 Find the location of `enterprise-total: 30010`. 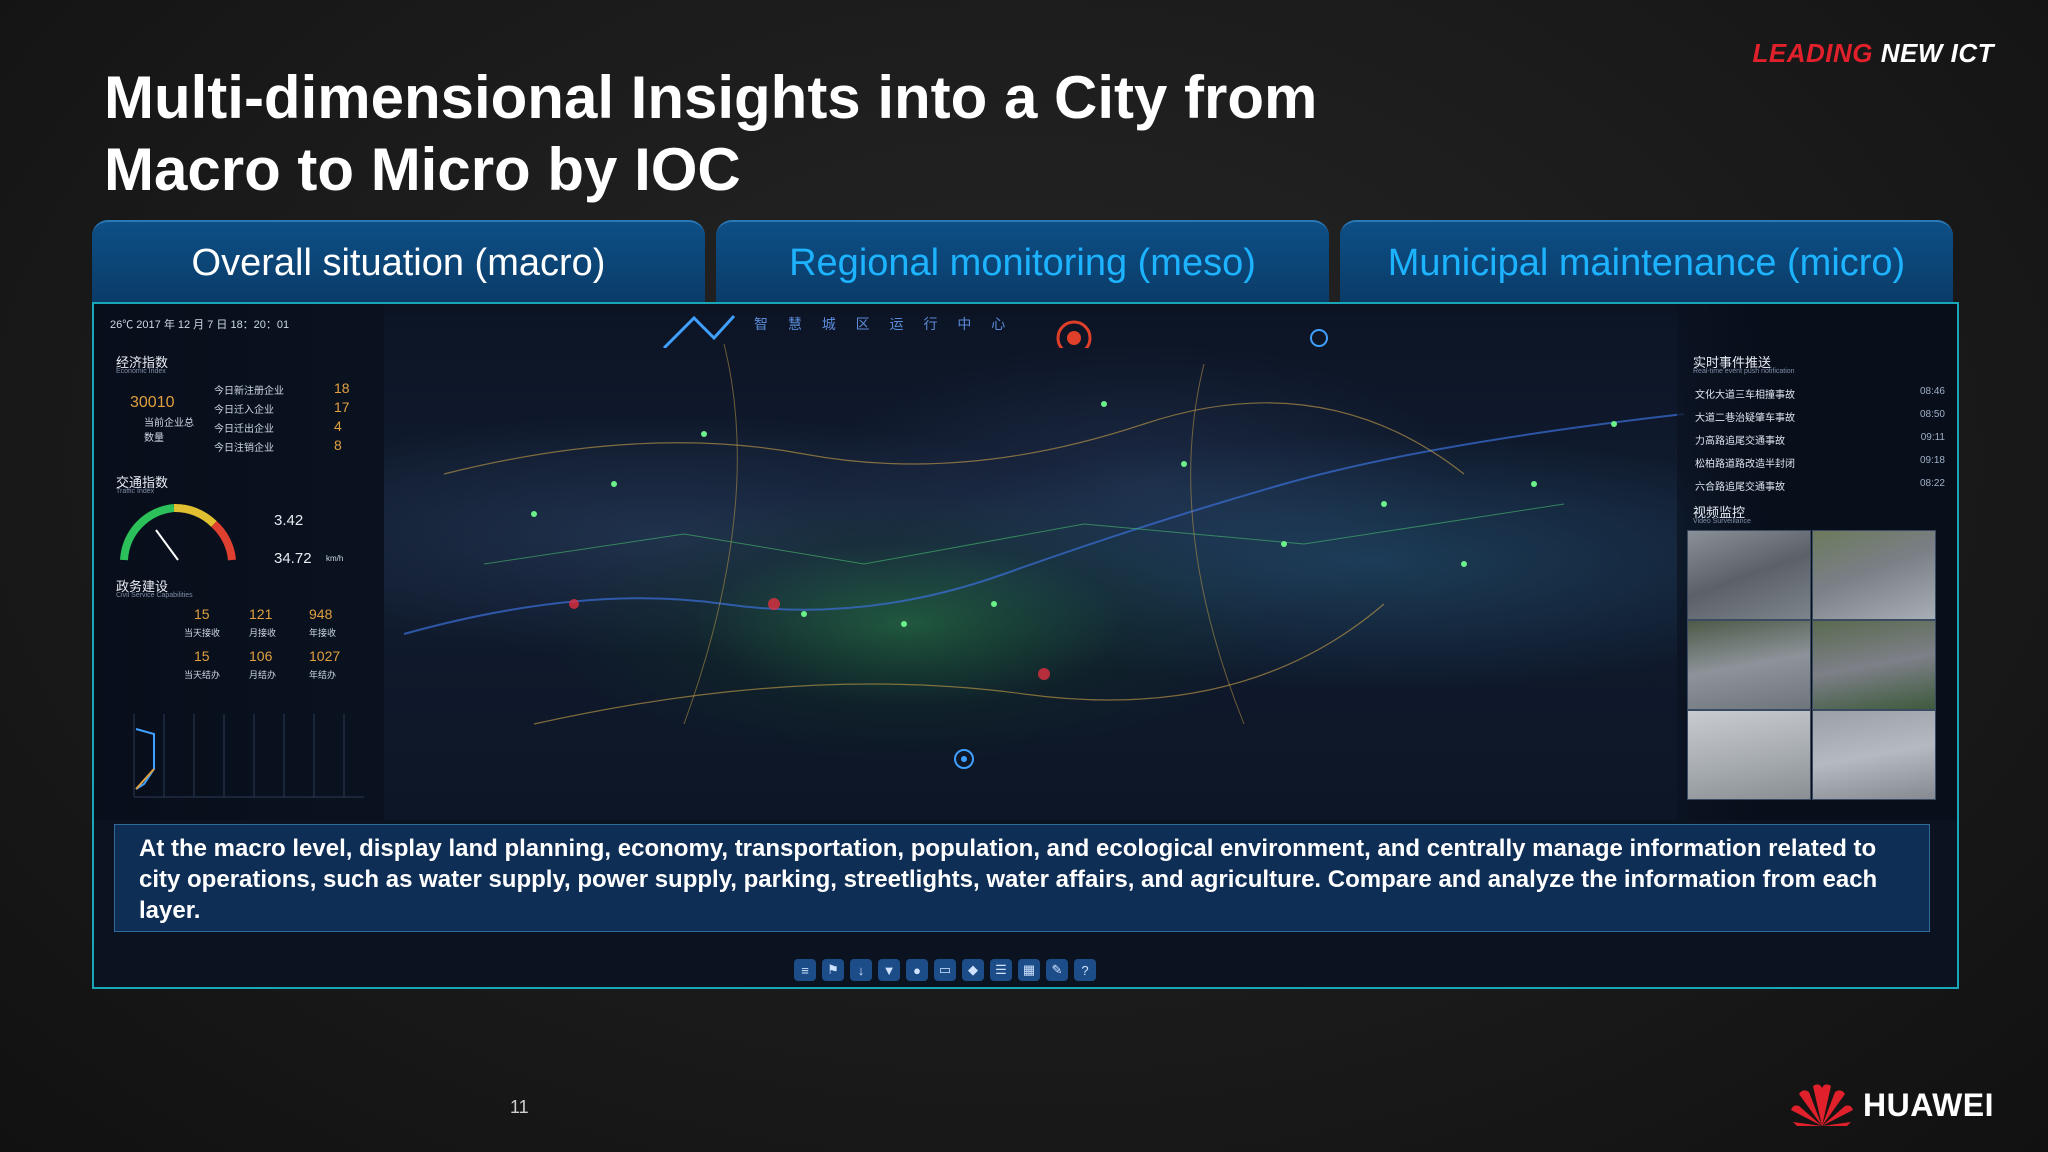

enterprise-total: 30010 is located at coordinates (152, 402).